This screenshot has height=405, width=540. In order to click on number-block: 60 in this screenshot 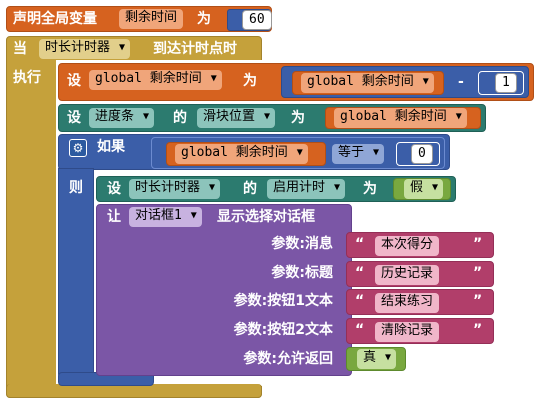, I will do `click(249, 20)`.